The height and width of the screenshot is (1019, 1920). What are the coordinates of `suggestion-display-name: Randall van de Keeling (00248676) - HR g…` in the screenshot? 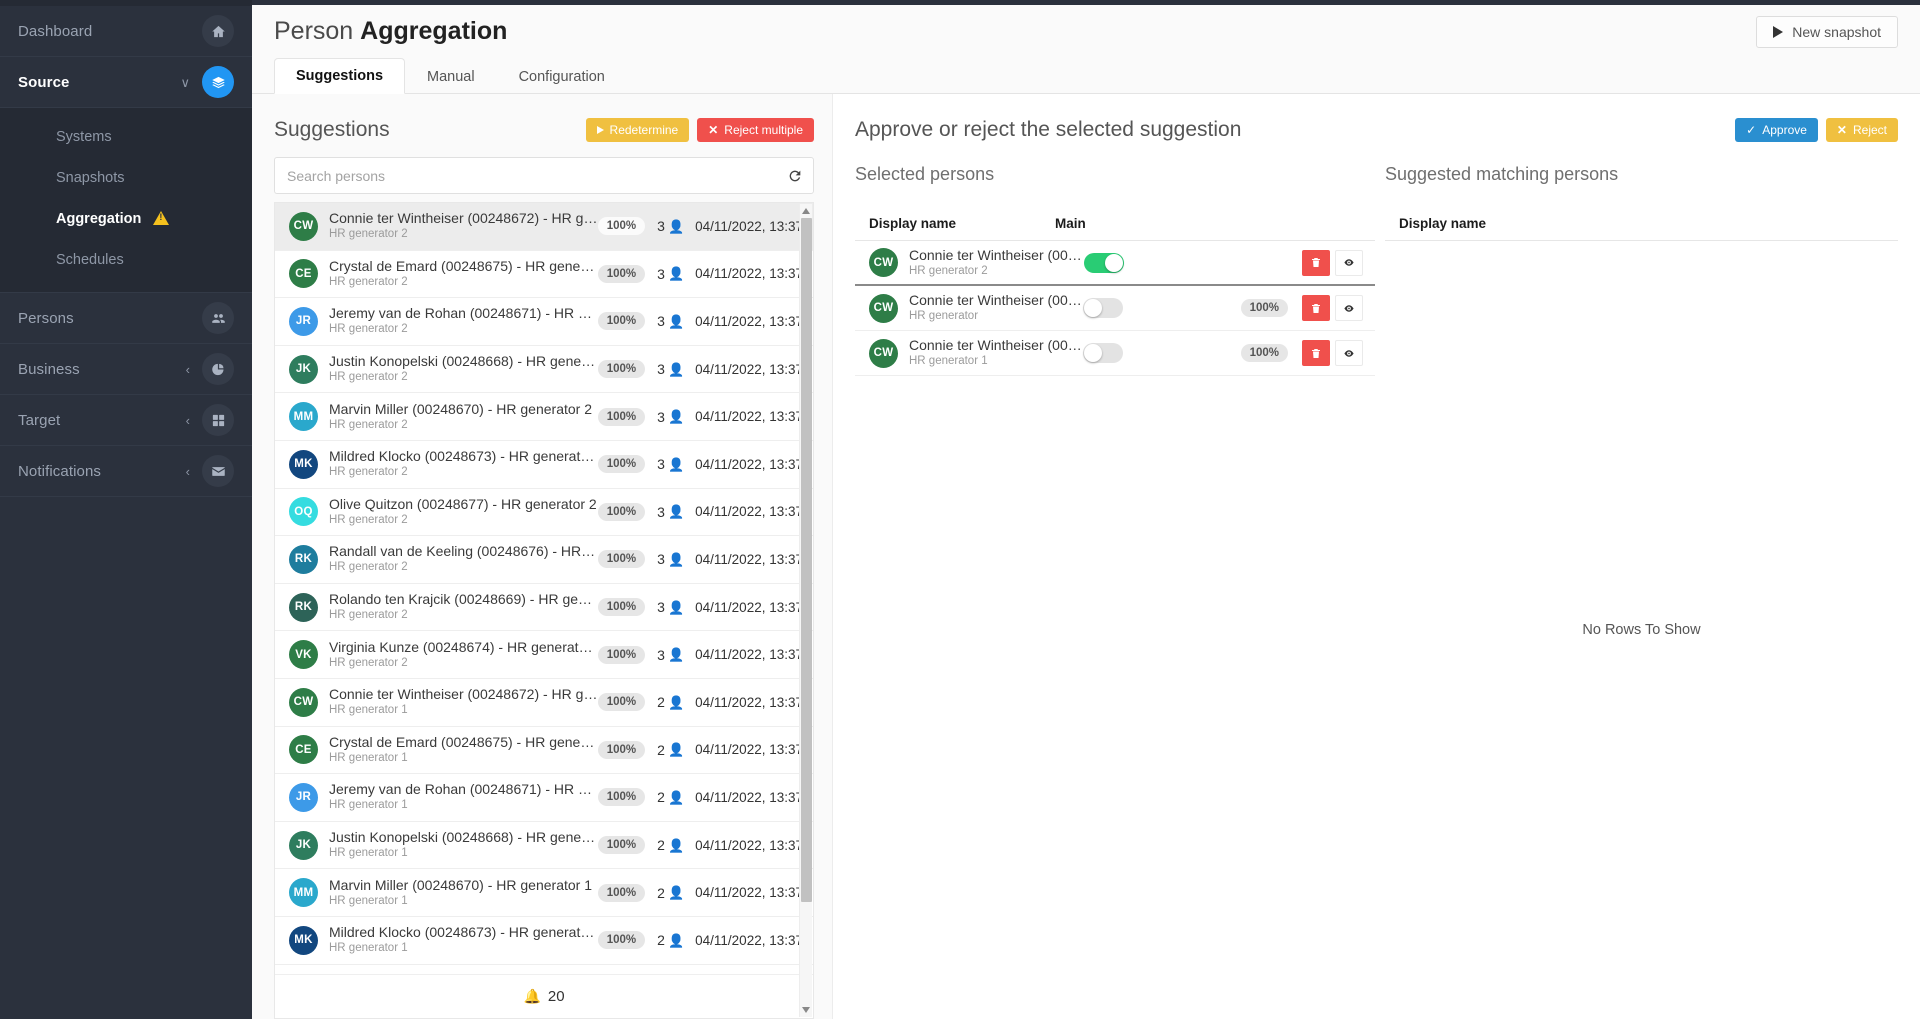 It's located at (463, 551).